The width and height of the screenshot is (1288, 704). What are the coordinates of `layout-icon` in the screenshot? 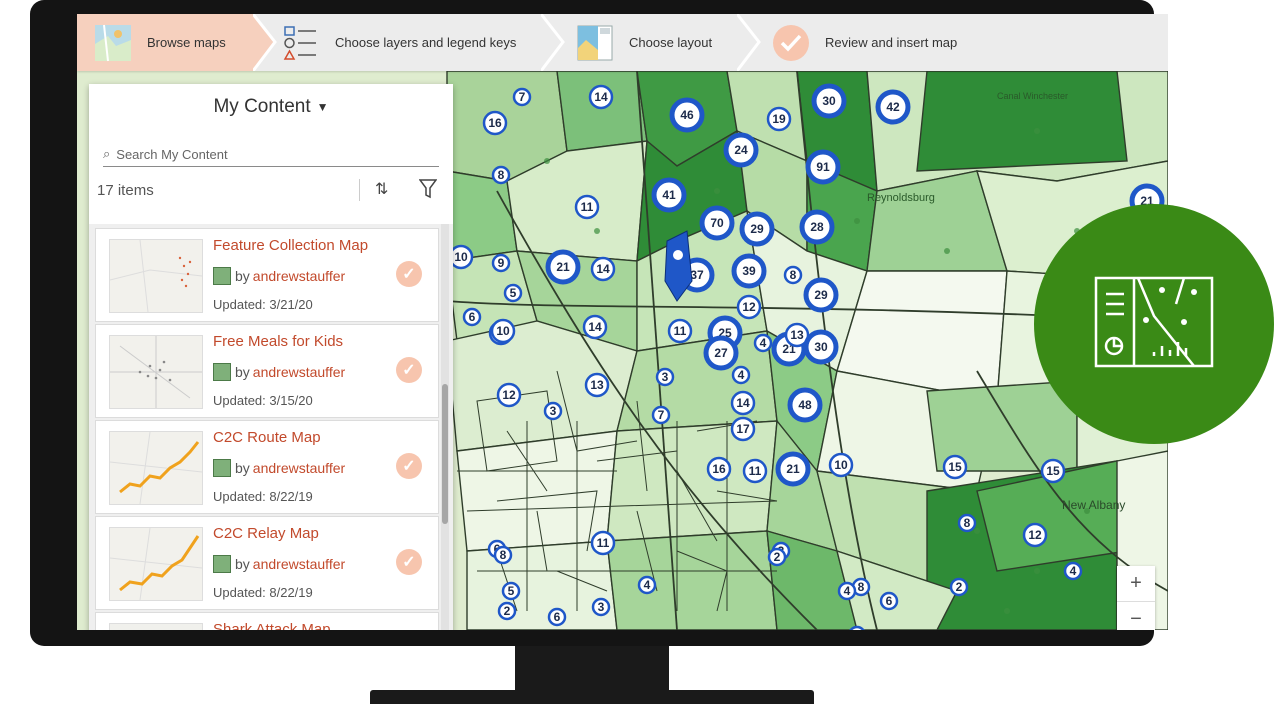 It's located at (595, 43).